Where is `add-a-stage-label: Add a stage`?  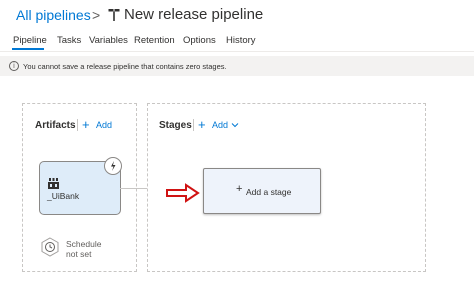 add-a-stage-label: Add a stage is located at coordinates (269, 192).